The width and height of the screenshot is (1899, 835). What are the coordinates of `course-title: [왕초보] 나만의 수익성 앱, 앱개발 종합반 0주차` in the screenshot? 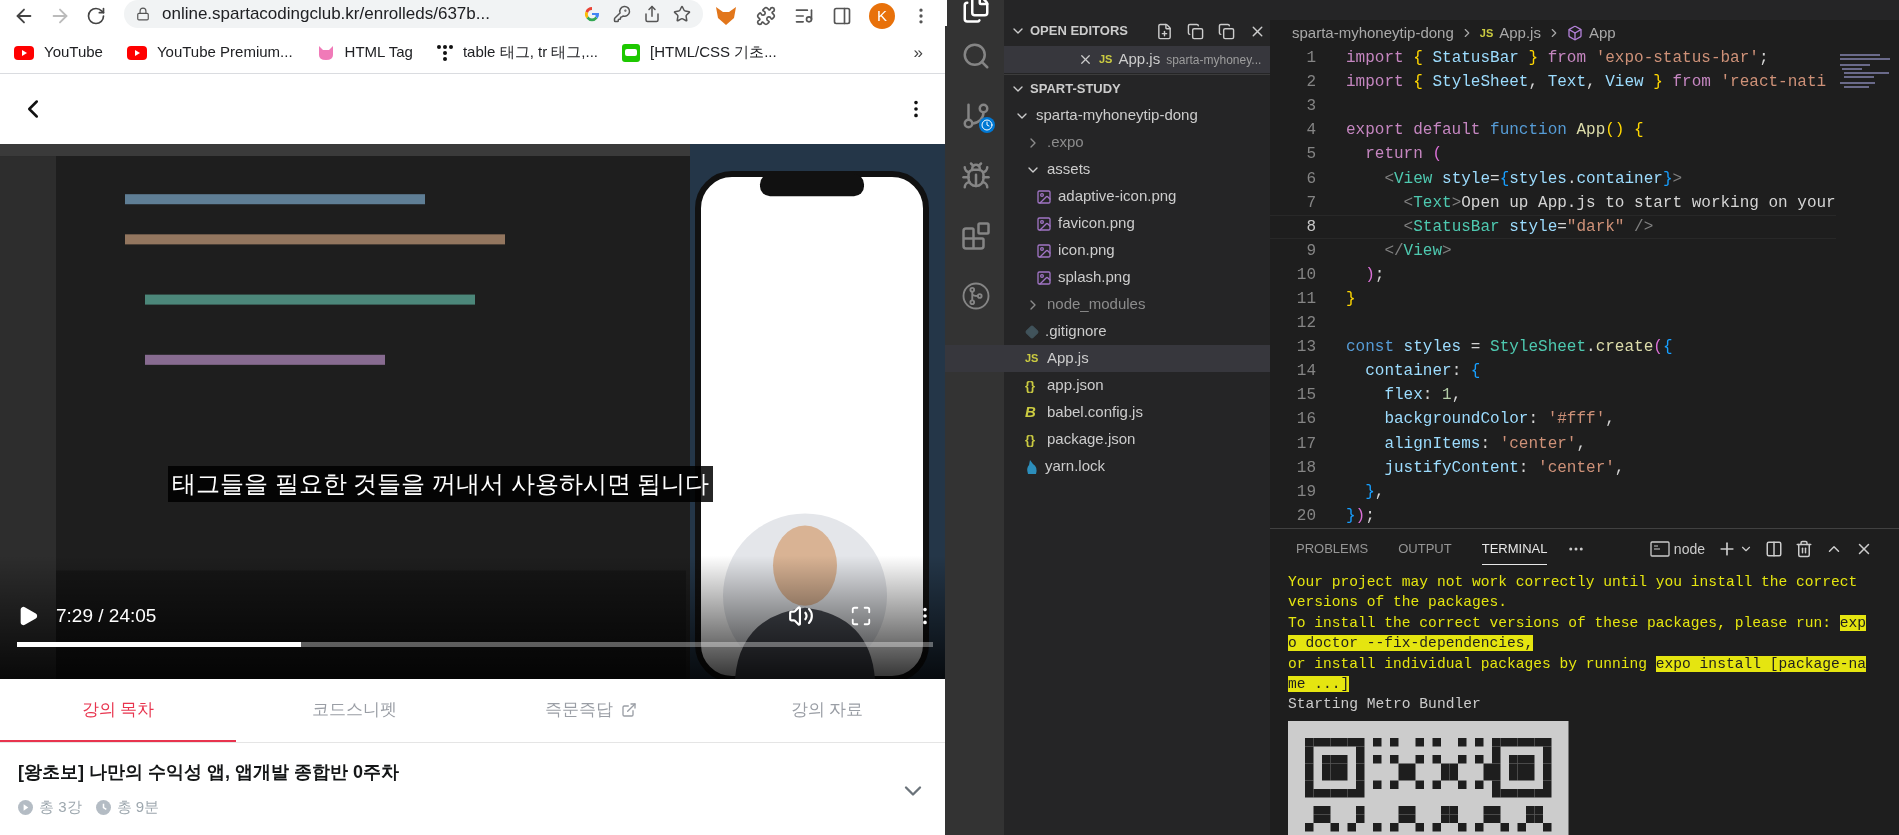 It's located at (208, 772).